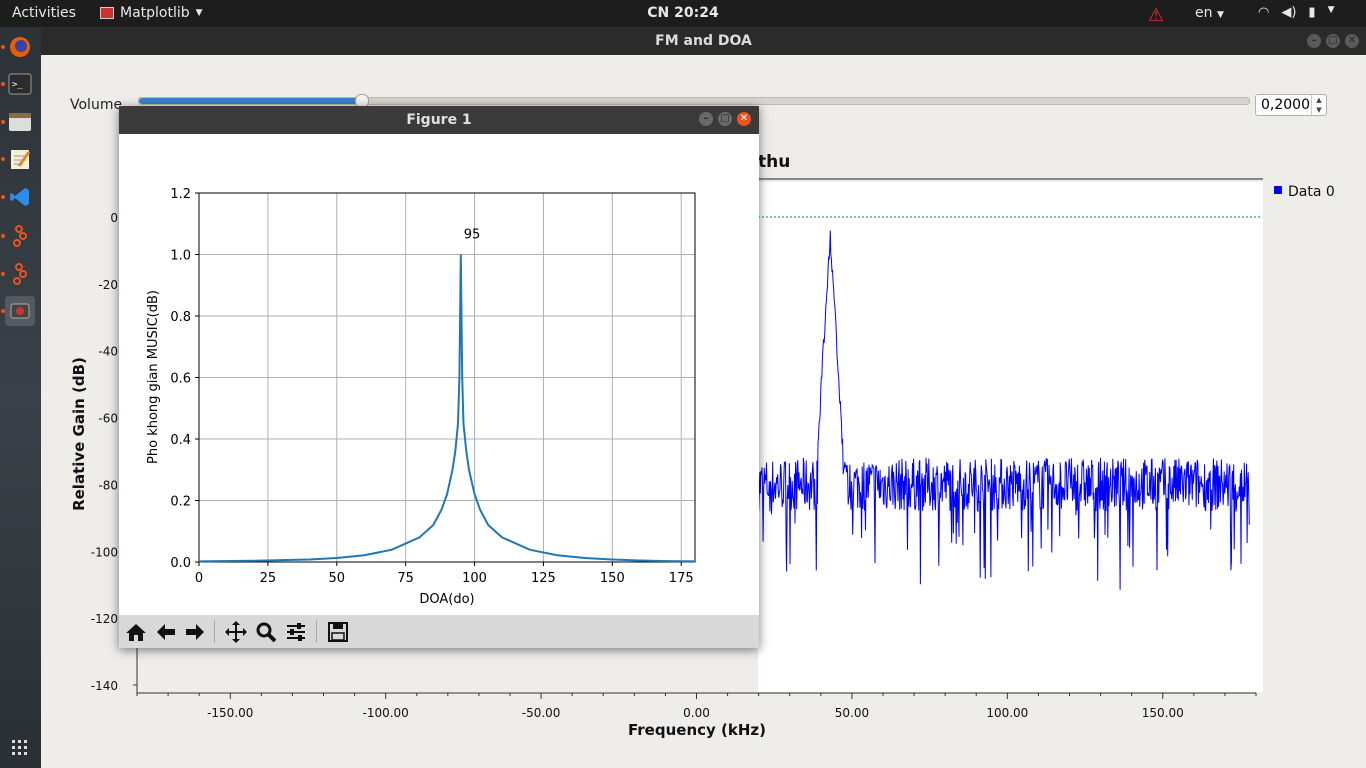  Describe the element at coordinates (108, 485) in the screenshot. I see `y-tick-label: -80` at that location.